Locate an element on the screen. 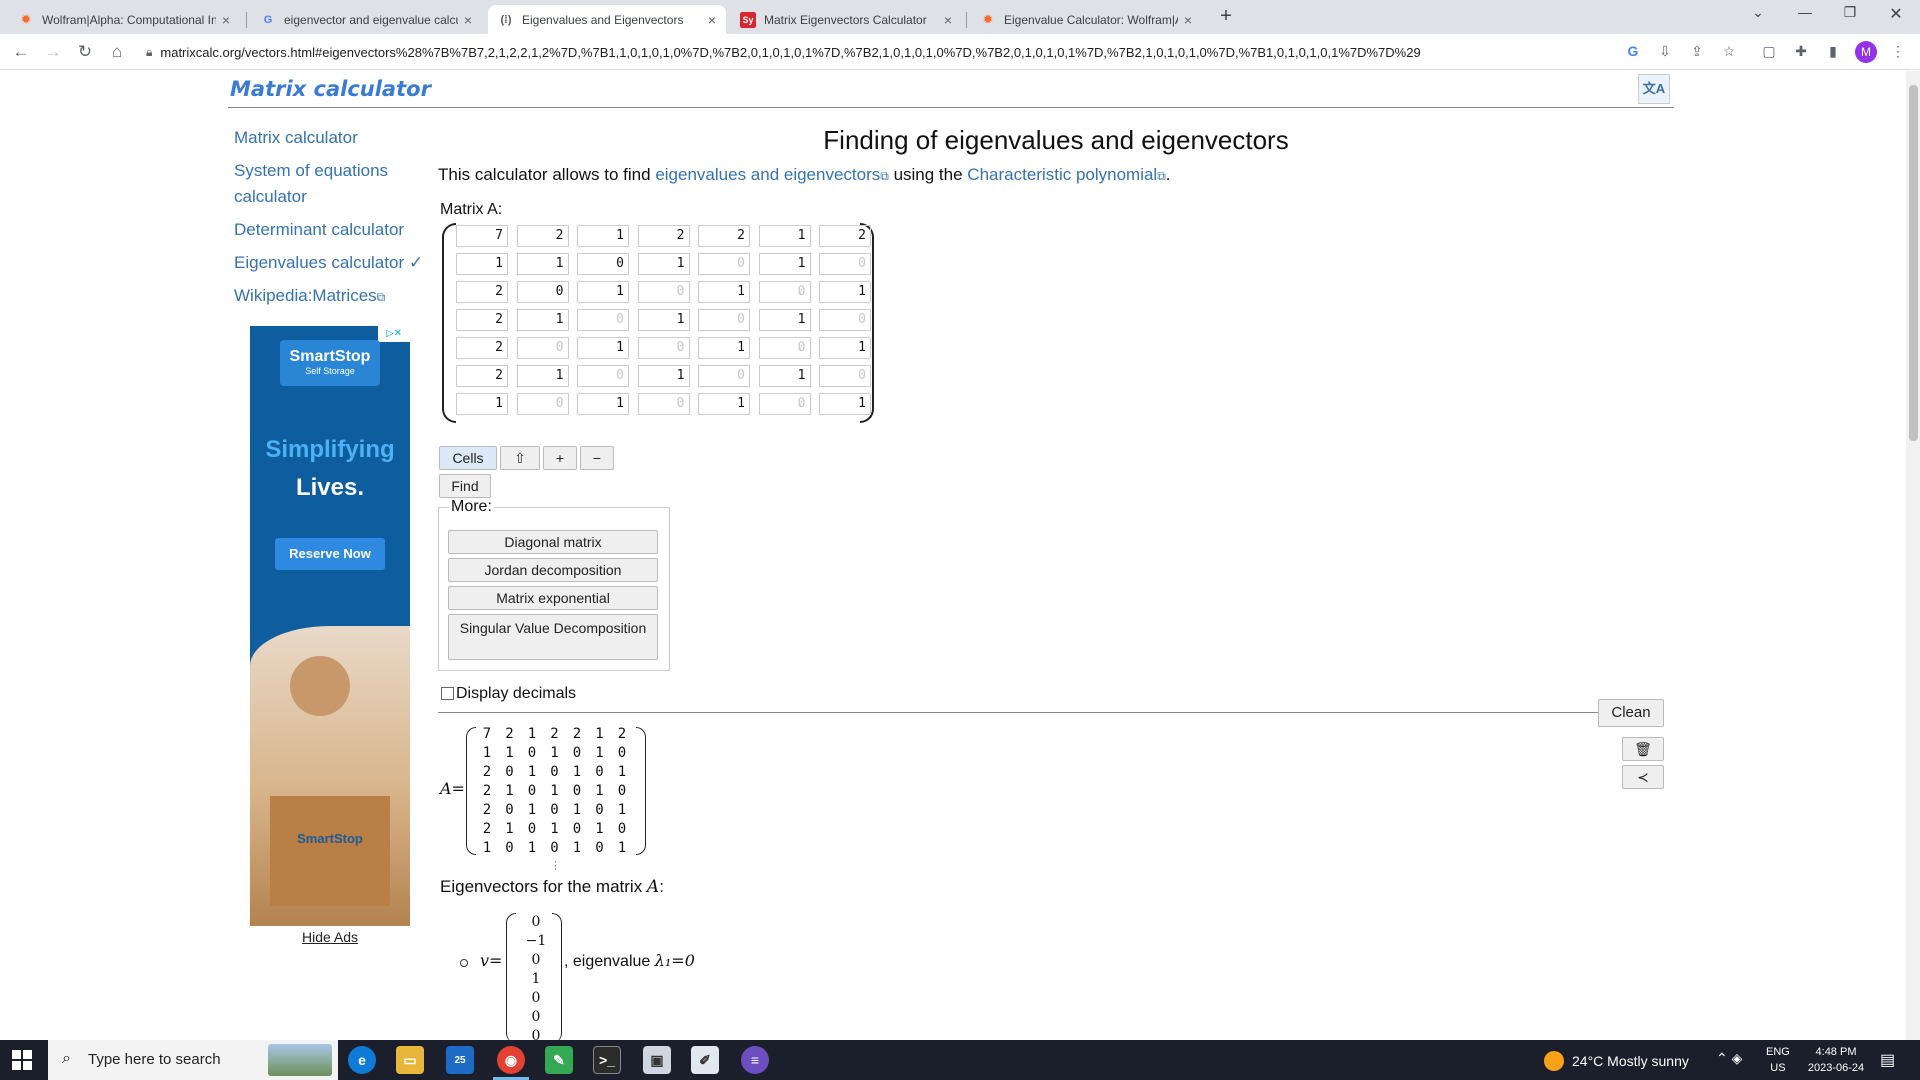 This screenshot has height=1080, width=1920. restore-button: ❐ is located at coordinates (1850, 12).